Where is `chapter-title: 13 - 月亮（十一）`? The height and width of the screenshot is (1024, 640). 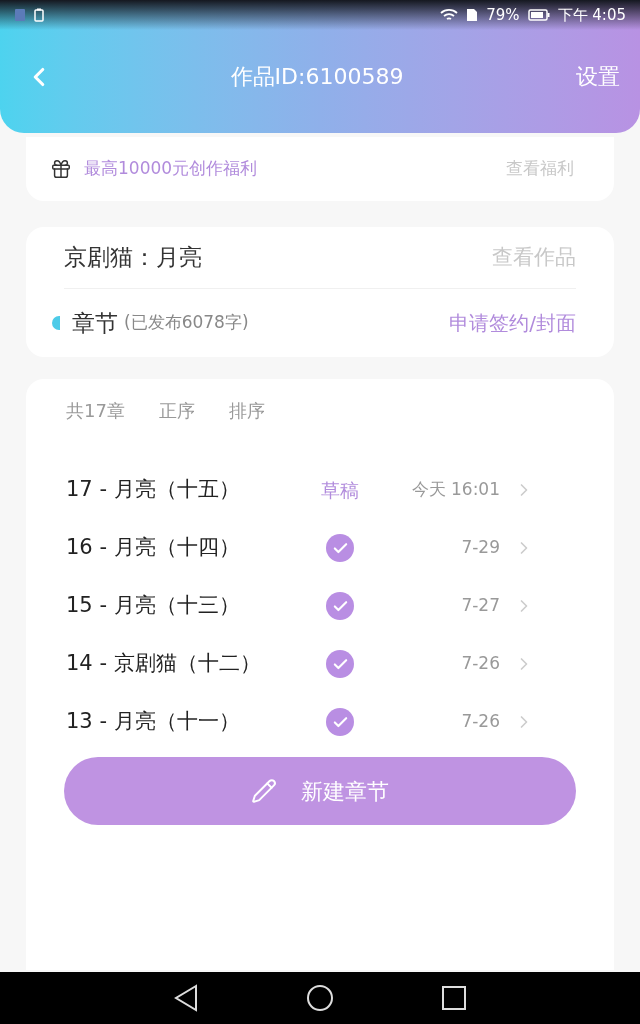 chapter-title: 13 - 月亮（十一） is located at coordinates (153, 722).